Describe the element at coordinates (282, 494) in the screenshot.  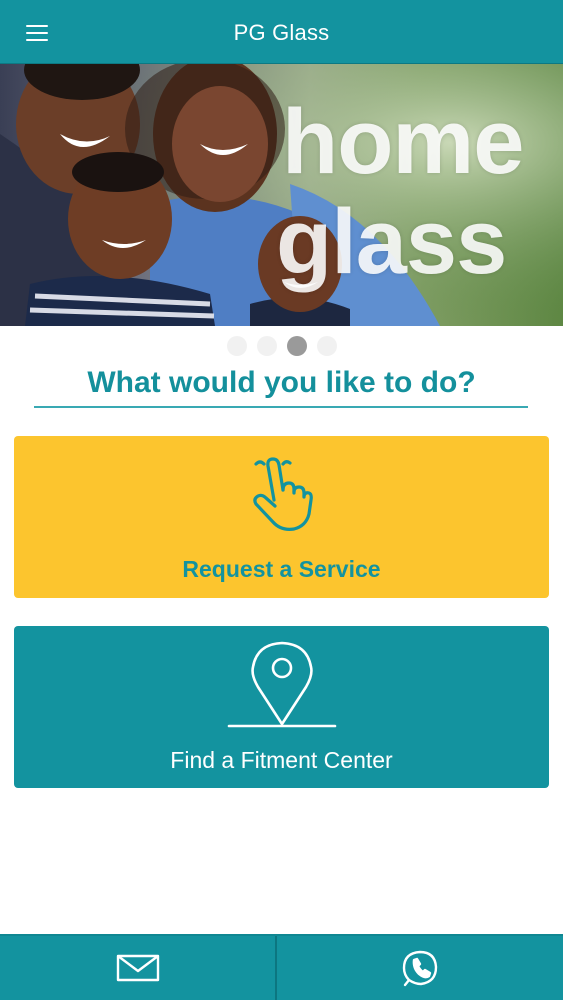
I see `pointing-hand-icon` at that location.